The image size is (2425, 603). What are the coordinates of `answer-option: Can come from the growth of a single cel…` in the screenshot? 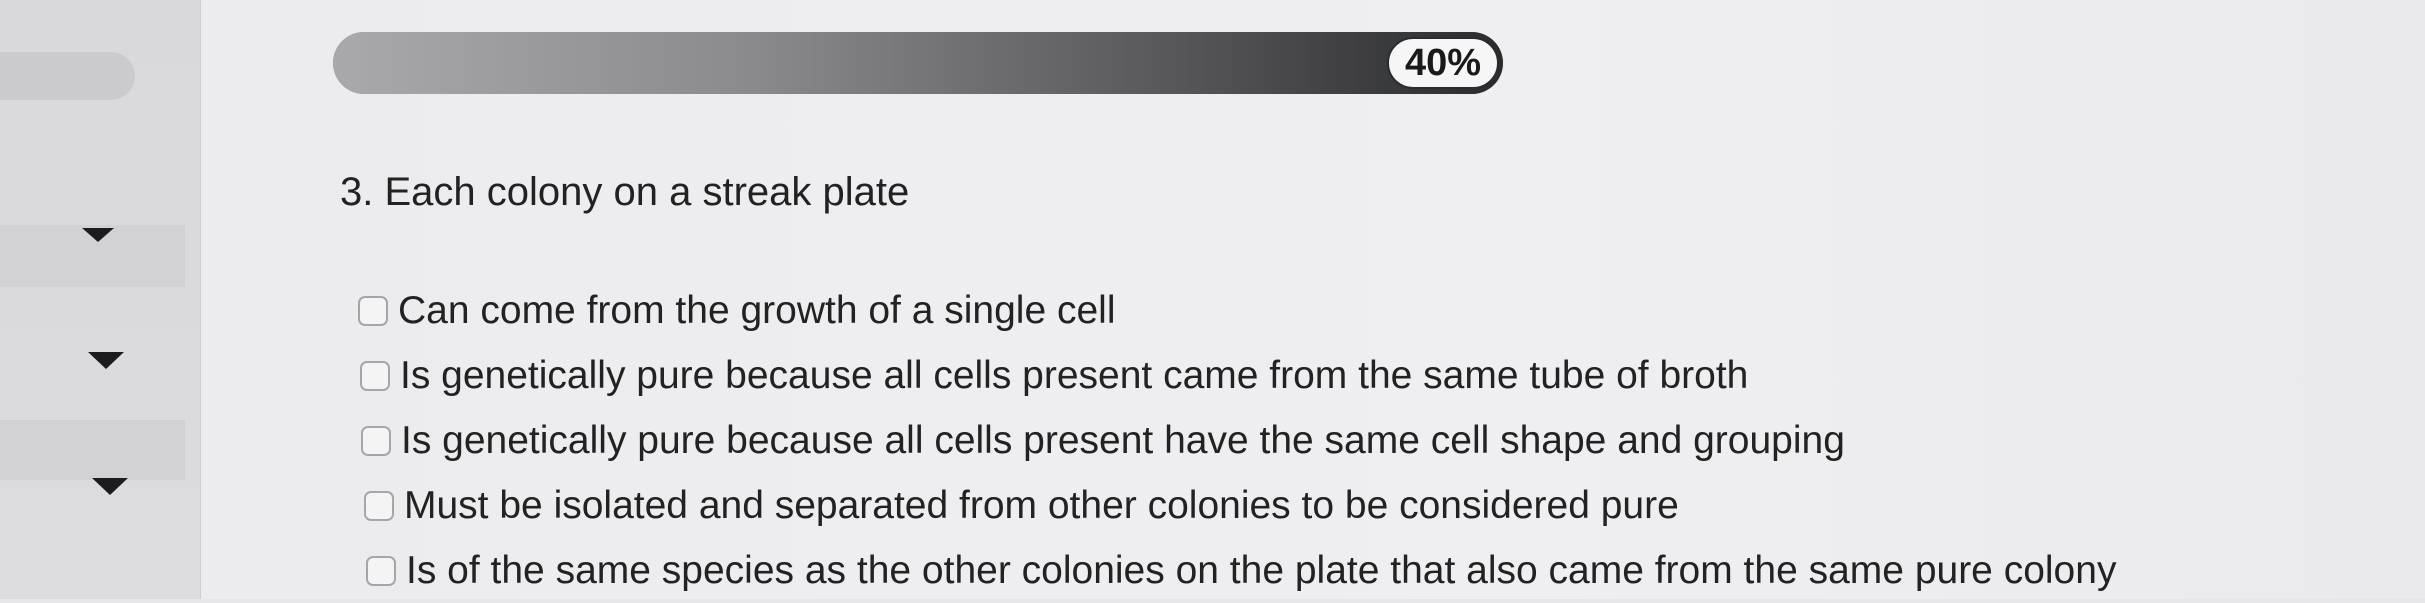 It's located at (1237, 310).